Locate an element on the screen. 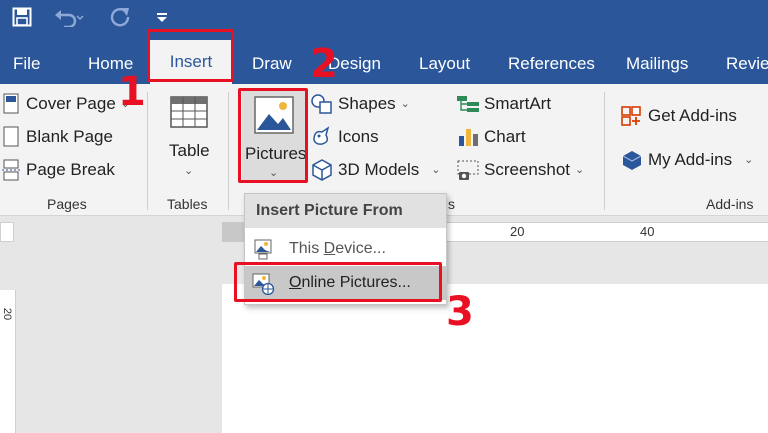 The image size is (768, 433). 3d-models-button: 3D Models ⌄ is located at coordinates (375, 170).